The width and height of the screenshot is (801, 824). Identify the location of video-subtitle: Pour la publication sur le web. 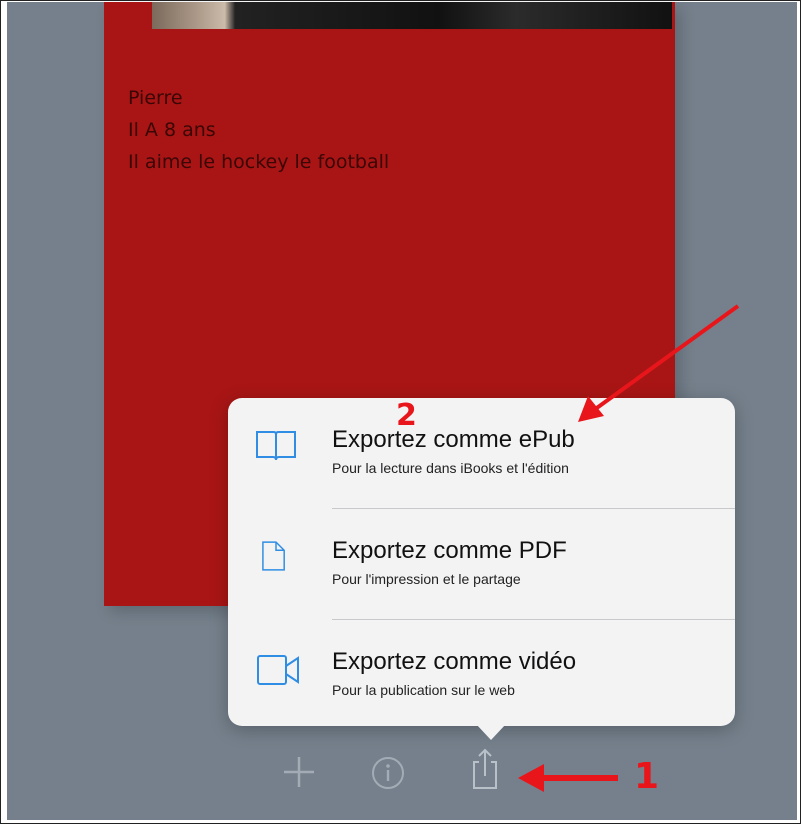
(423, 690).